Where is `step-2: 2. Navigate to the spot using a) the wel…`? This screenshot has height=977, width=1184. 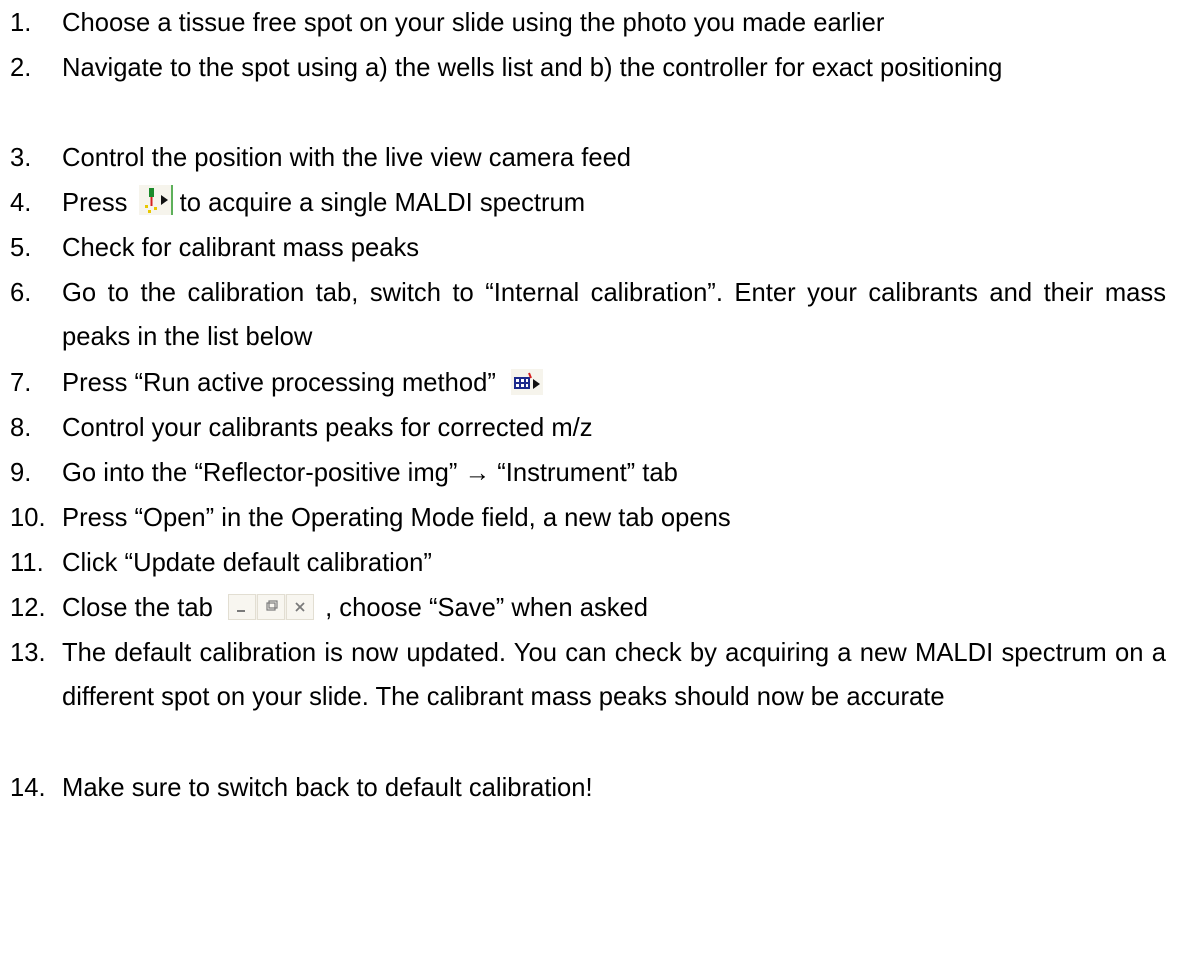
step-2: 2. Navigate to the spot using a) the wel… is located at coordinates (592, 69).